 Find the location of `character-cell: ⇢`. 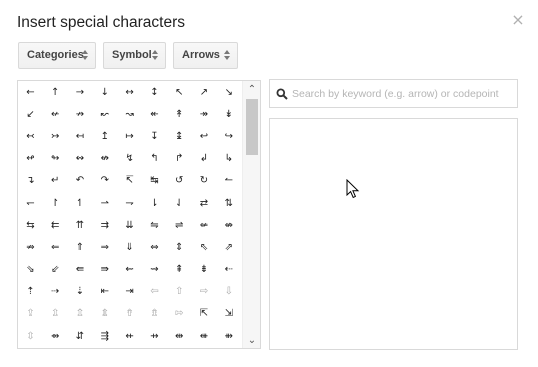

character-cell: ⇢ is located at coordinates (55, 292).